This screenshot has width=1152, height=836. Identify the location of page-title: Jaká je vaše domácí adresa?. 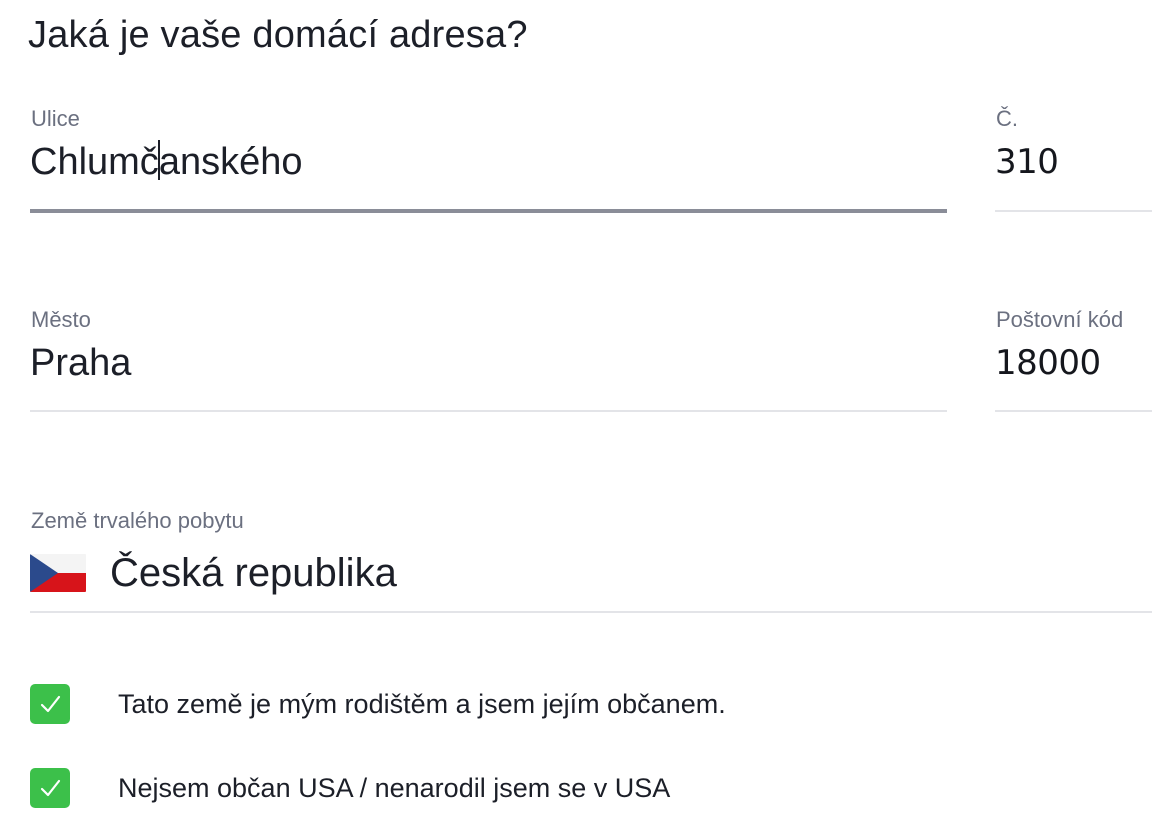
(278, 35).